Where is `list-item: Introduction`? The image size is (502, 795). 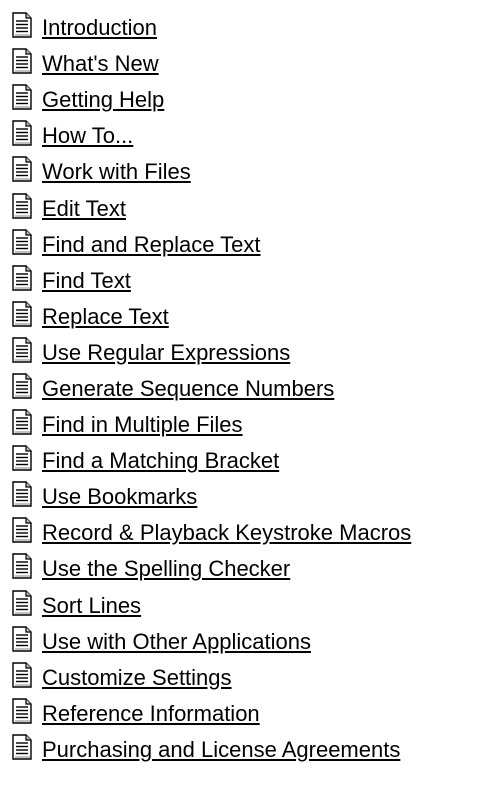 list-item: Introduction is located at coordinates (211, 28).